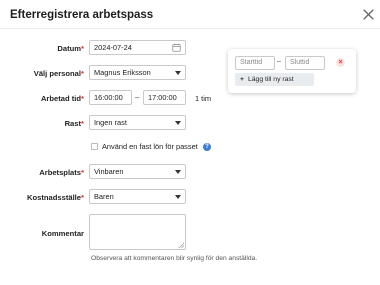 The image size is (380, 285). I want to click on start-time-field: 16:00:00, so click(110, 97).